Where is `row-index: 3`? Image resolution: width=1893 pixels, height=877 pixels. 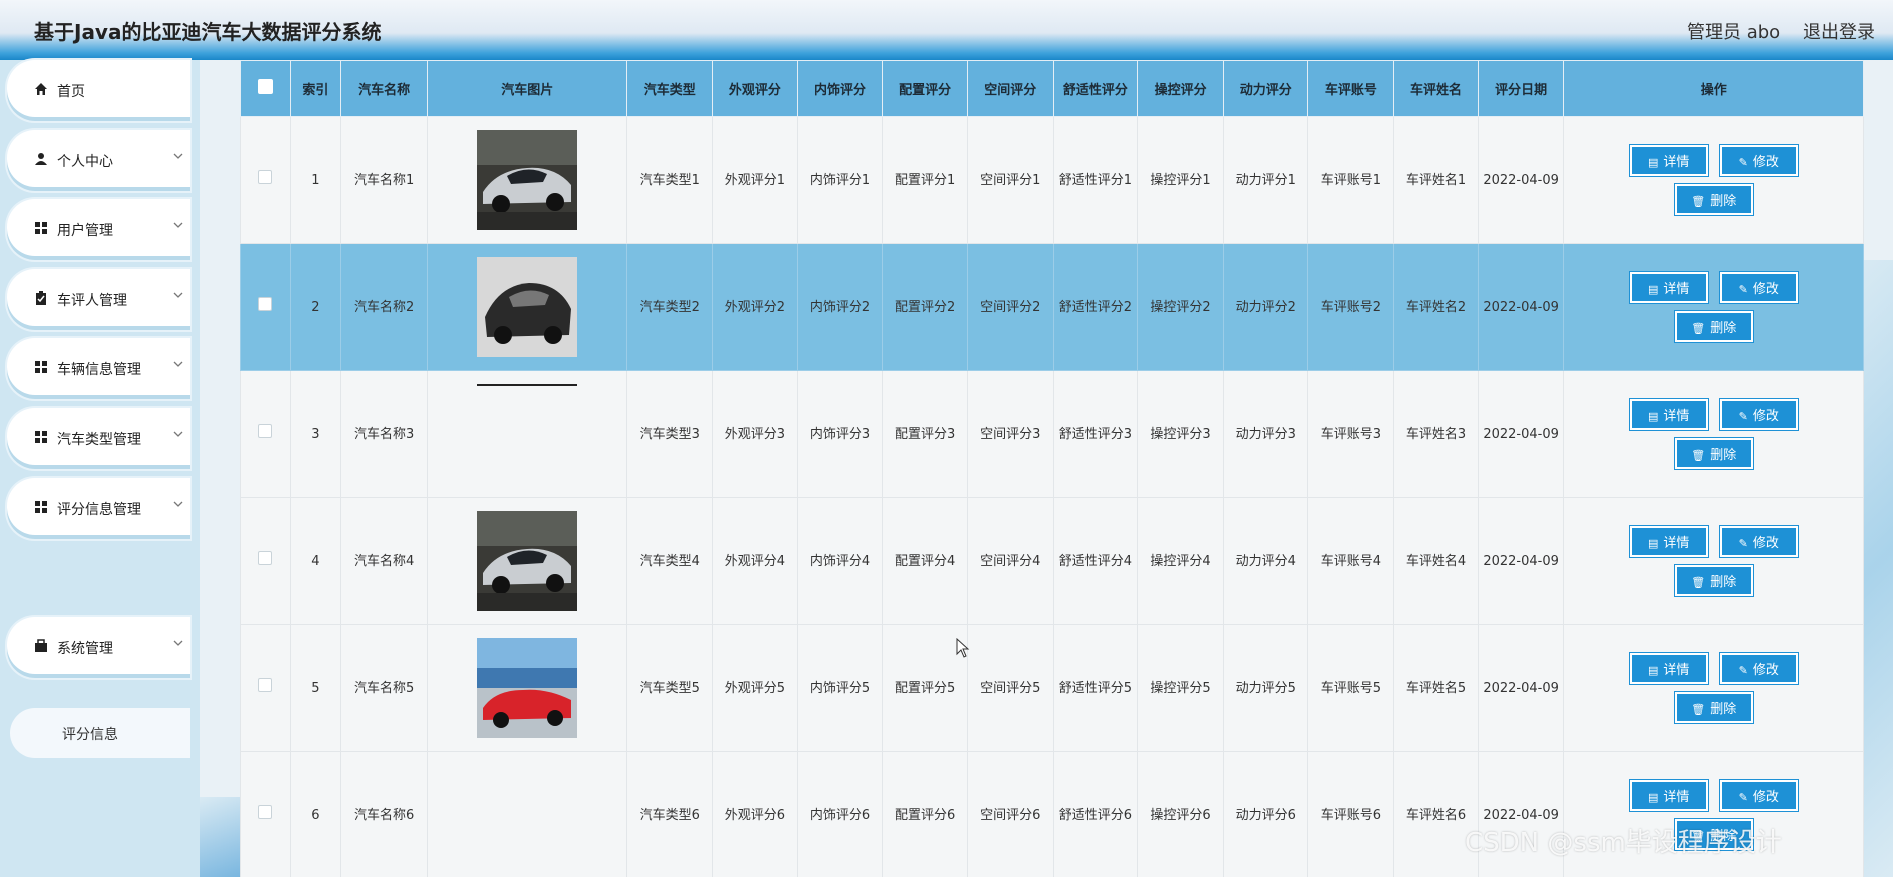 row-index: 3 is located at coordinates (315, 434).